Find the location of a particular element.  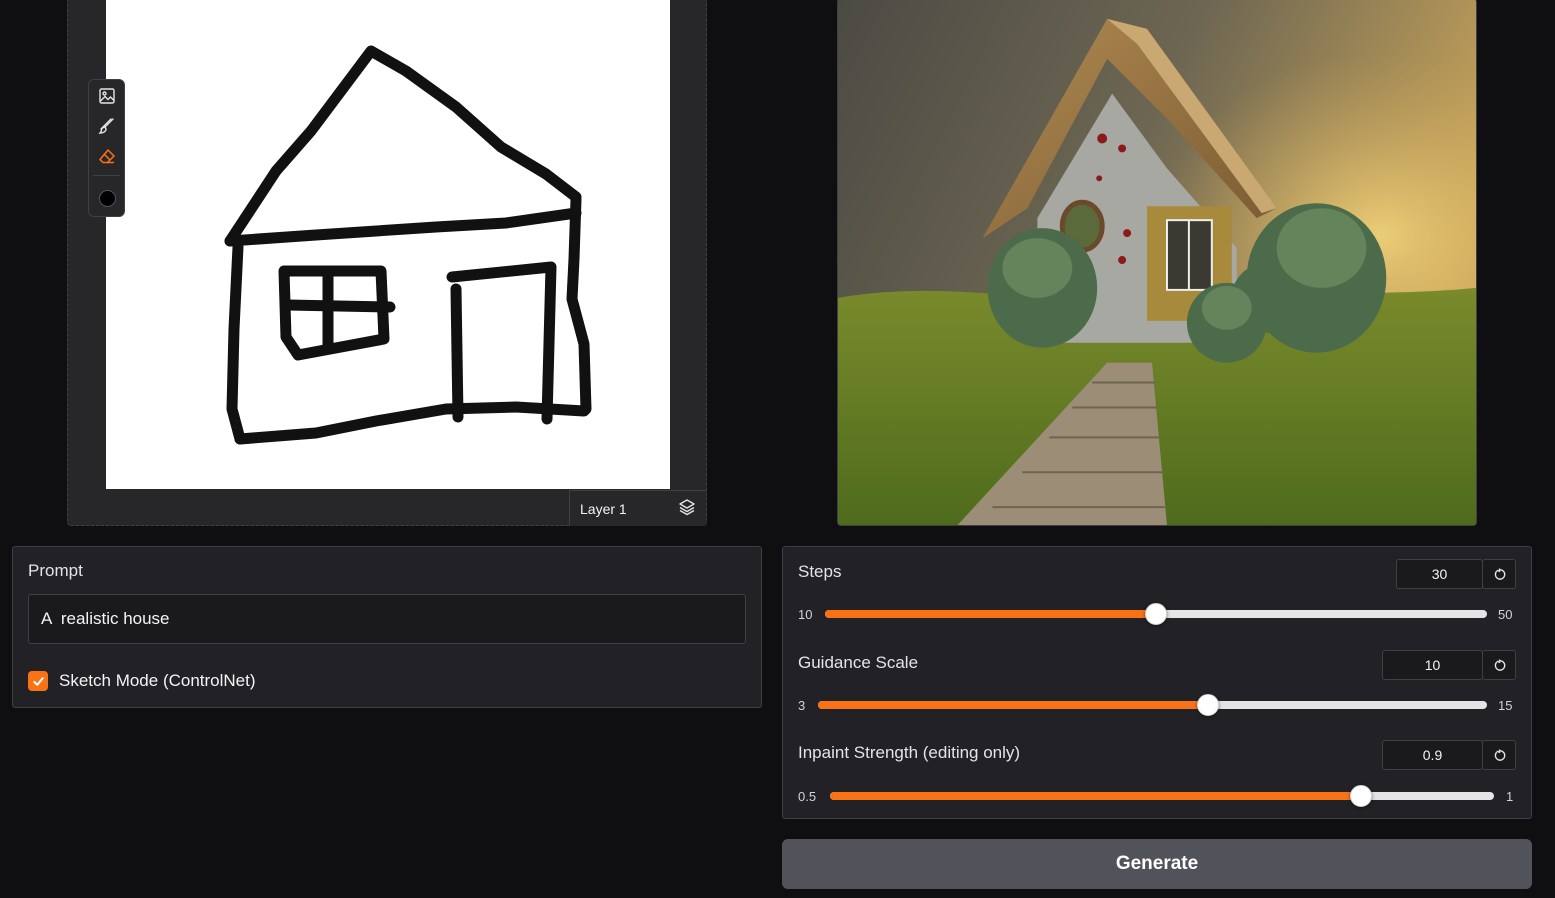

steps-max: 50 is located at coordinates (1505, 614).